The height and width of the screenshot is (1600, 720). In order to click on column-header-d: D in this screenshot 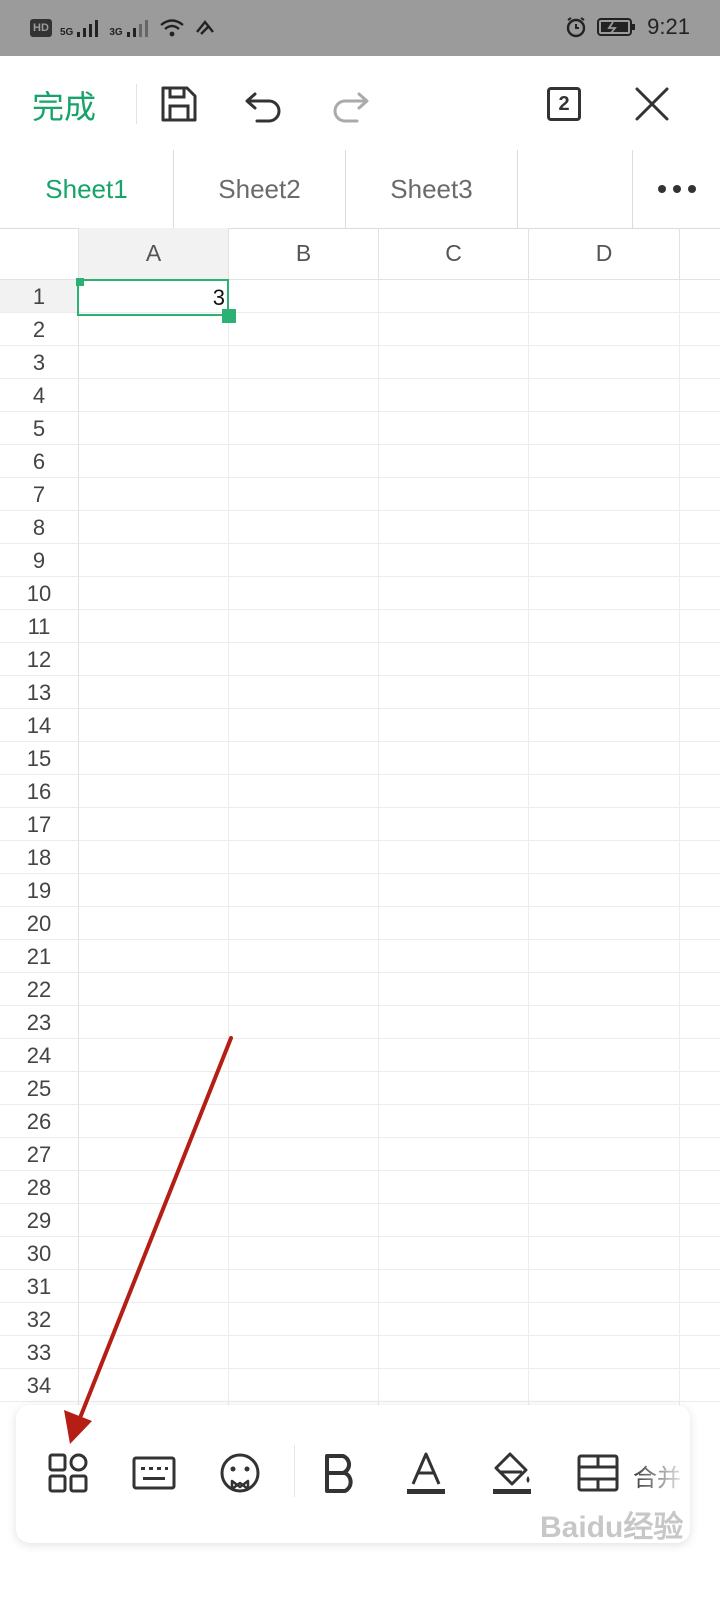, I will do `click(604, 254)`.